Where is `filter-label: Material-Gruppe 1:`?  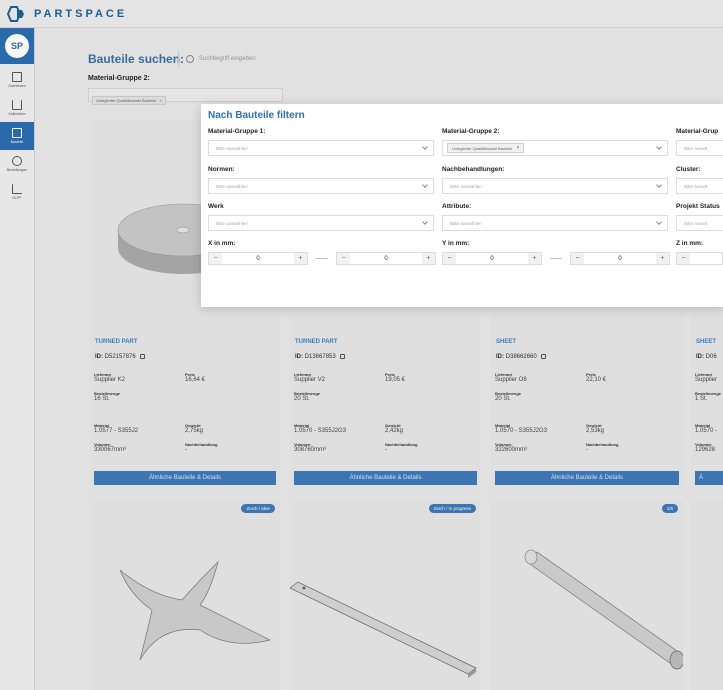
filter-label: Material-Gruppe 1: is located at coordinates (237, 131).